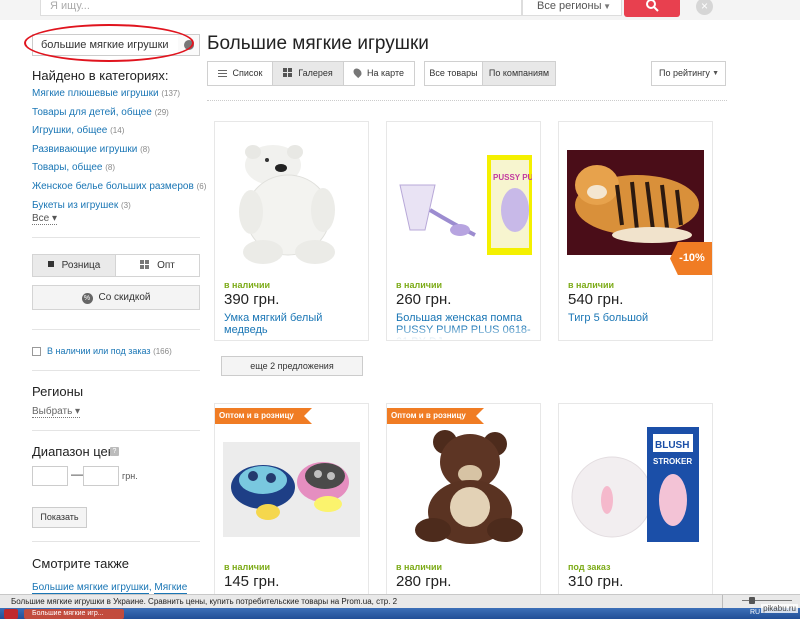 Image resolution: width=800 pixels, height=619 pixels. I want to click on see-also-links: Большие мягкие игрушки, Мягкие, so click(110, 588).